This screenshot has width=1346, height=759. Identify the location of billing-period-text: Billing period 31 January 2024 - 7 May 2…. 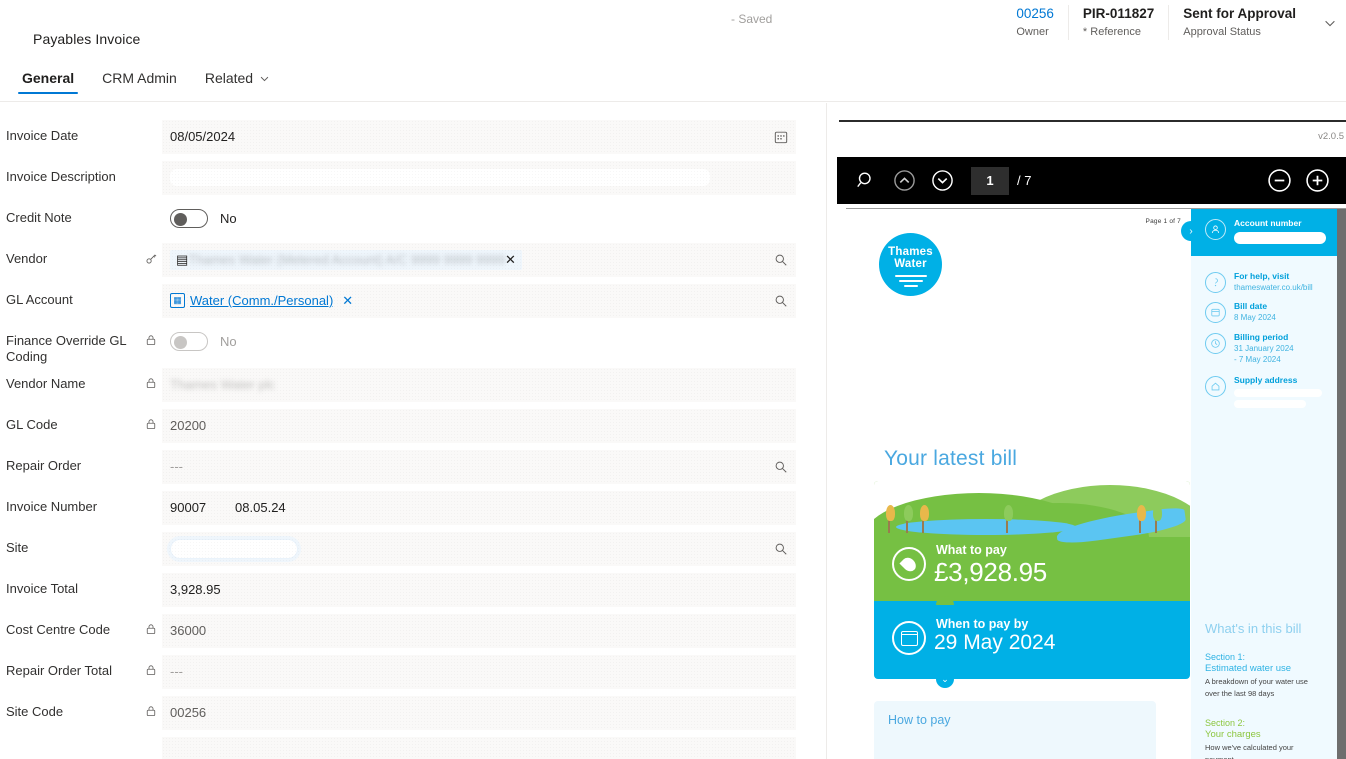
(1281, 348).